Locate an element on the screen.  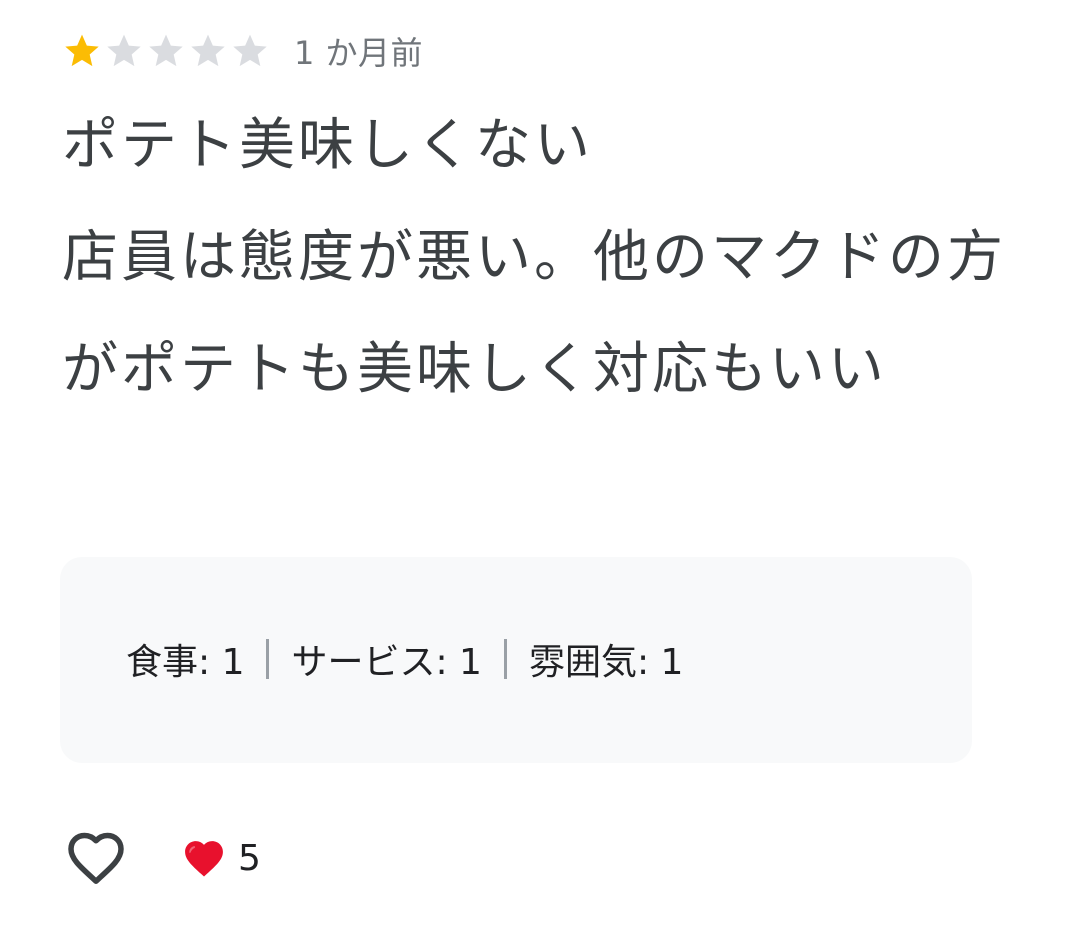
atmosphere-rating: 雰囲気: 1 is located at coordinates (606, 662).